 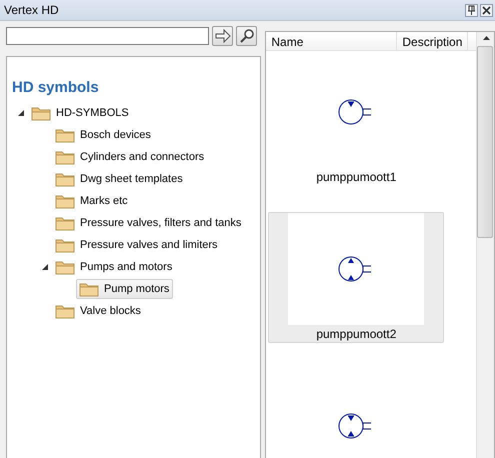 What do you see at coordinates (486, 38) in the screenshot?
I see `scroll-up-icon` at bounding box center [486, 38].